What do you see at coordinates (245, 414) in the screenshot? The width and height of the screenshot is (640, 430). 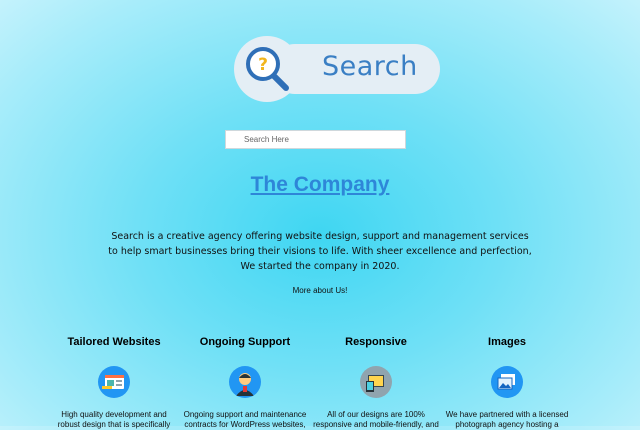 I see `feature-text-line: Ongoing support and maintenance` at bounding box center [245, 414].